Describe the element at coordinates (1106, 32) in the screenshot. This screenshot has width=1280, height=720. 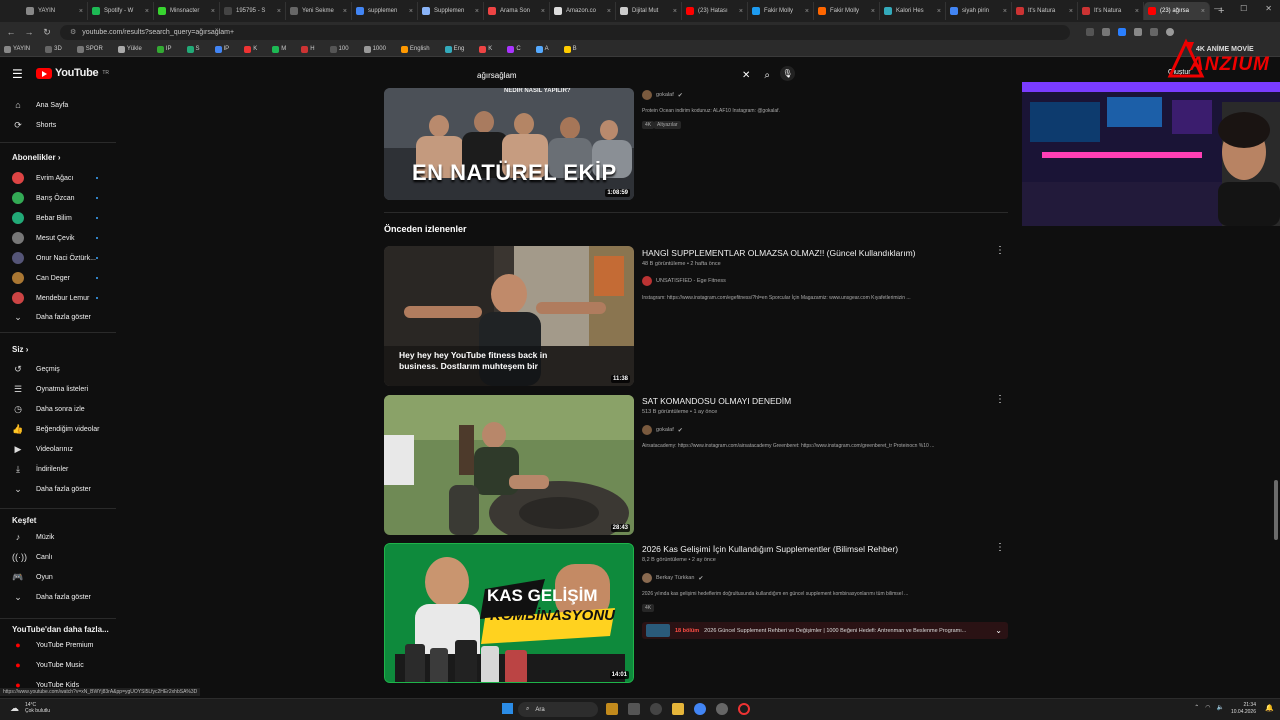
I see `star-icon` at that location.